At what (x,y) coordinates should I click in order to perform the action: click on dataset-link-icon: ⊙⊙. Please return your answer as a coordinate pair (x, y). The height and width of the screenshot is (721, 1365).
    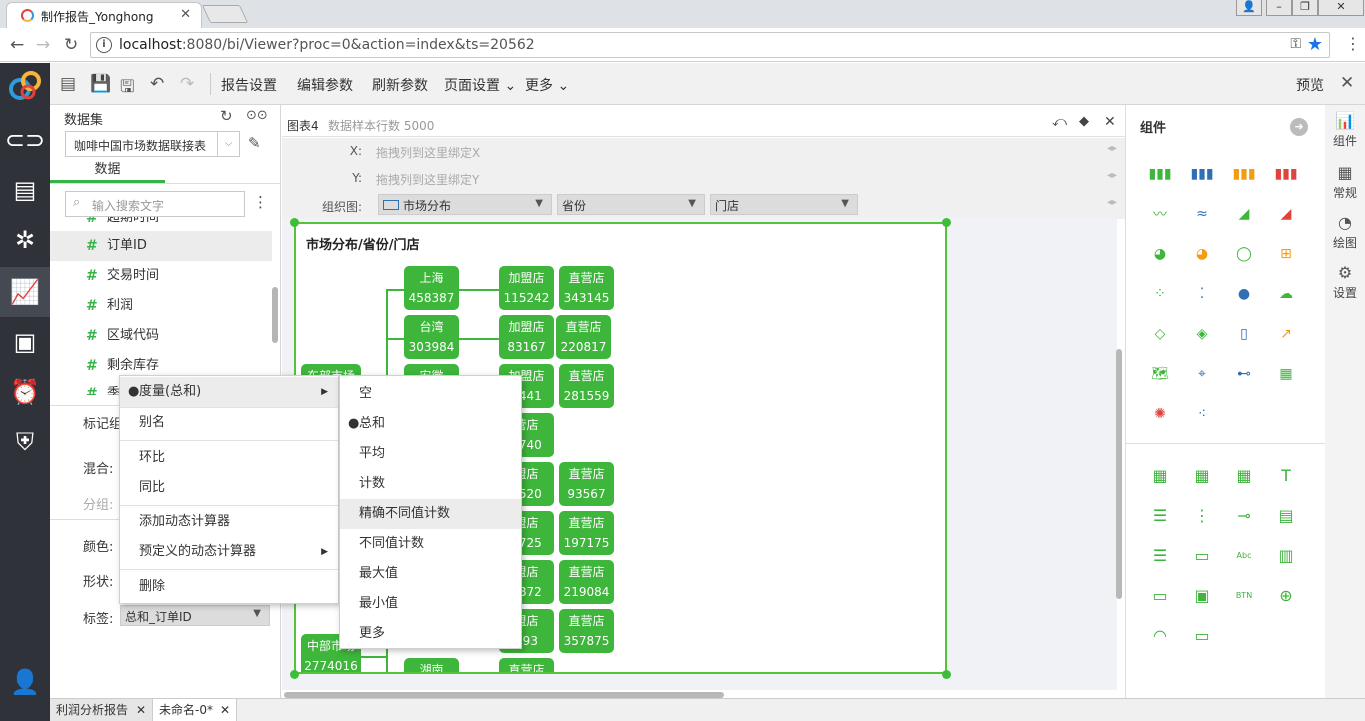
    Looking at the image, I should click on (257, 115).